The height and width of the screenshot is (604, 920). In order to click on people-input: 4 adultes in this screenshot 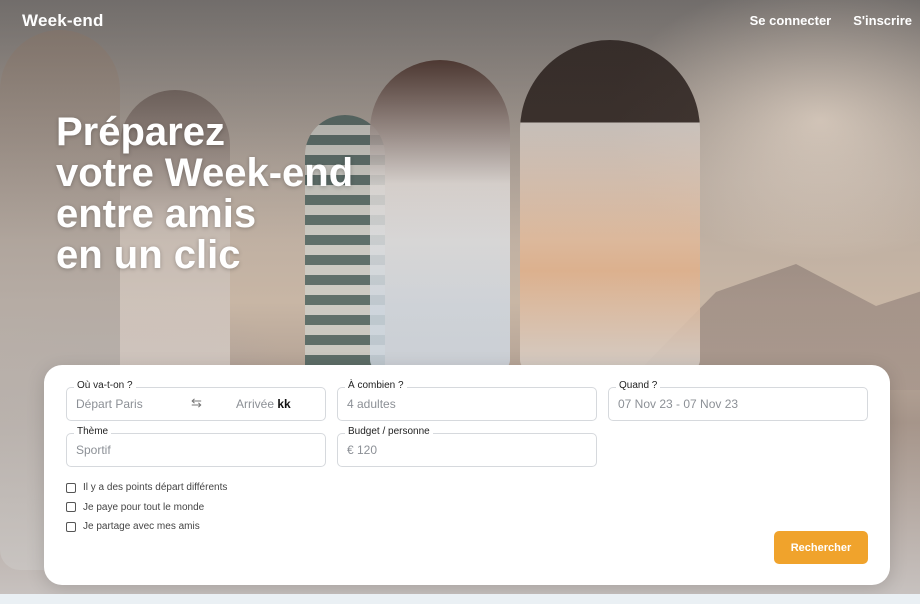, I will do `click(371, 404)`.